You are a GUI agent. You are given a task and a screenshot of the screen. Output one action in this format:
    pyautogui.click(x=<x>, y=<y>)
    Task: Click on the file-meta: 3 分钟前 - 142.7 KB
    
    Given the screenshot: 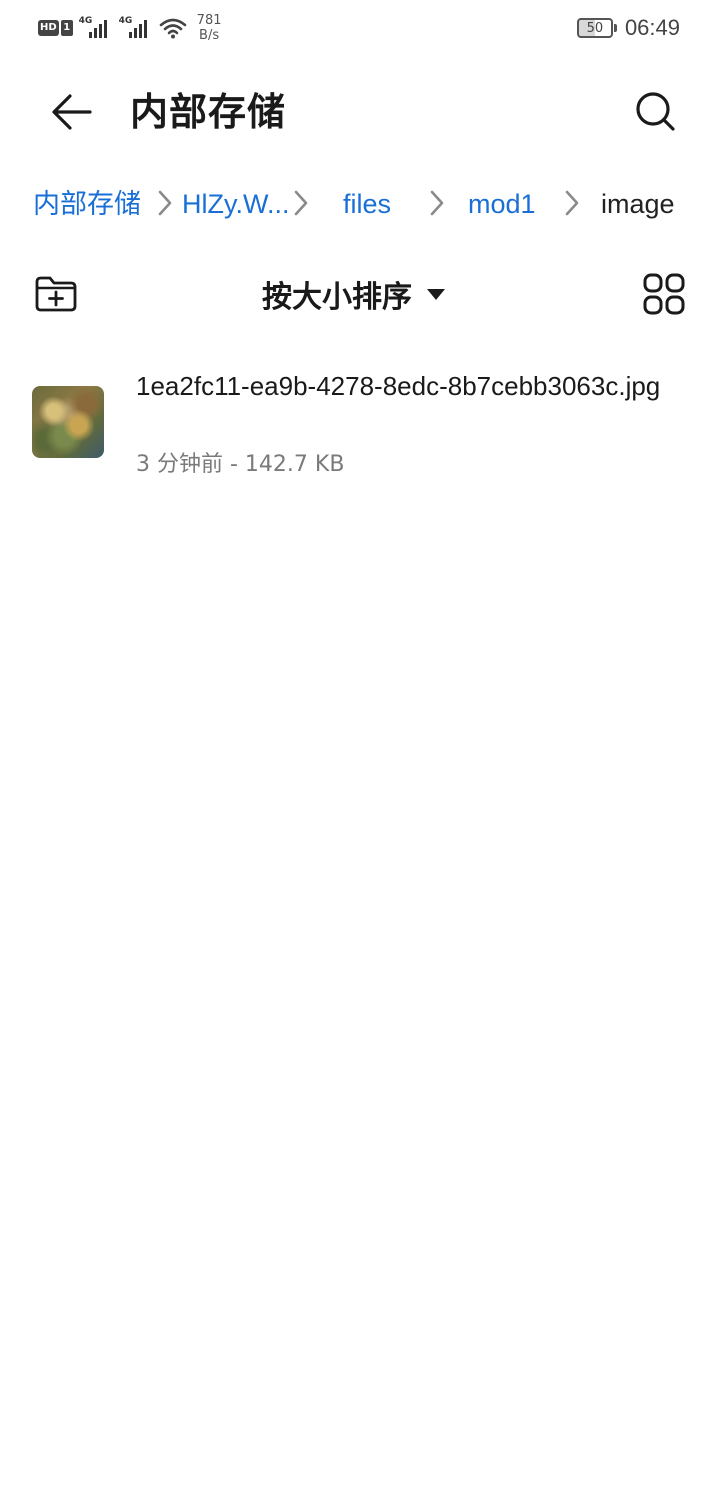 What is the action you would take?
    pyautogui.click(x=240, y=464)
    